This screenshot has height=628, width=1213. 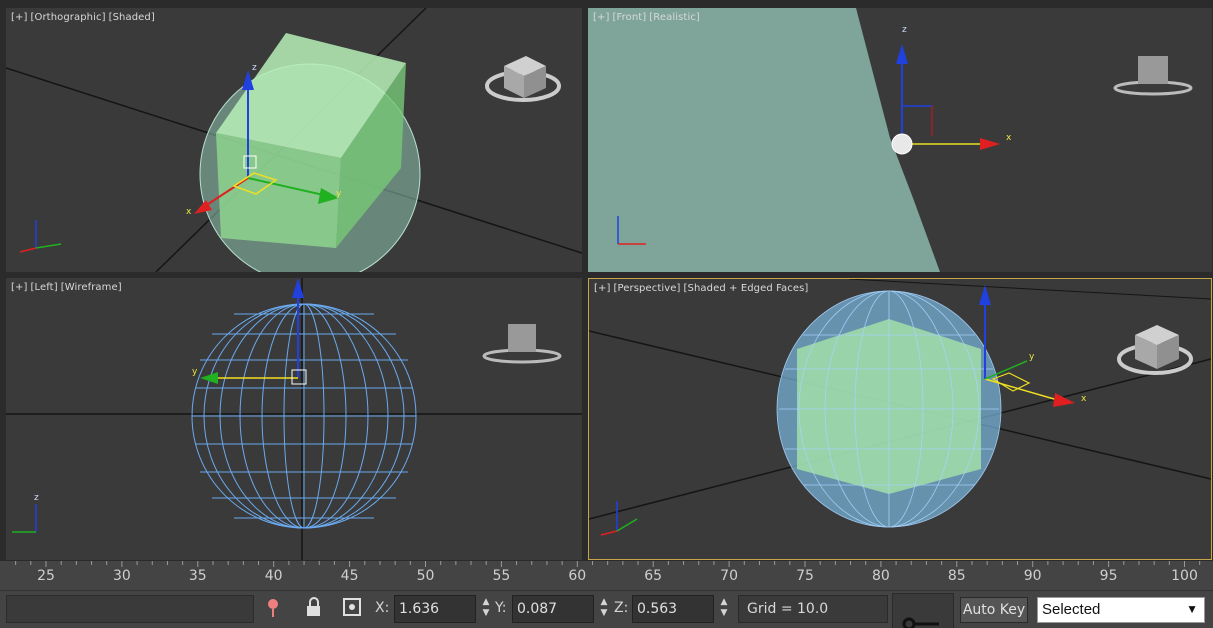 What do you see at coordinates (1032, 576) in the screenshot?
I see `timeline-frame-label: 90` at bounding box center [1032, 576].